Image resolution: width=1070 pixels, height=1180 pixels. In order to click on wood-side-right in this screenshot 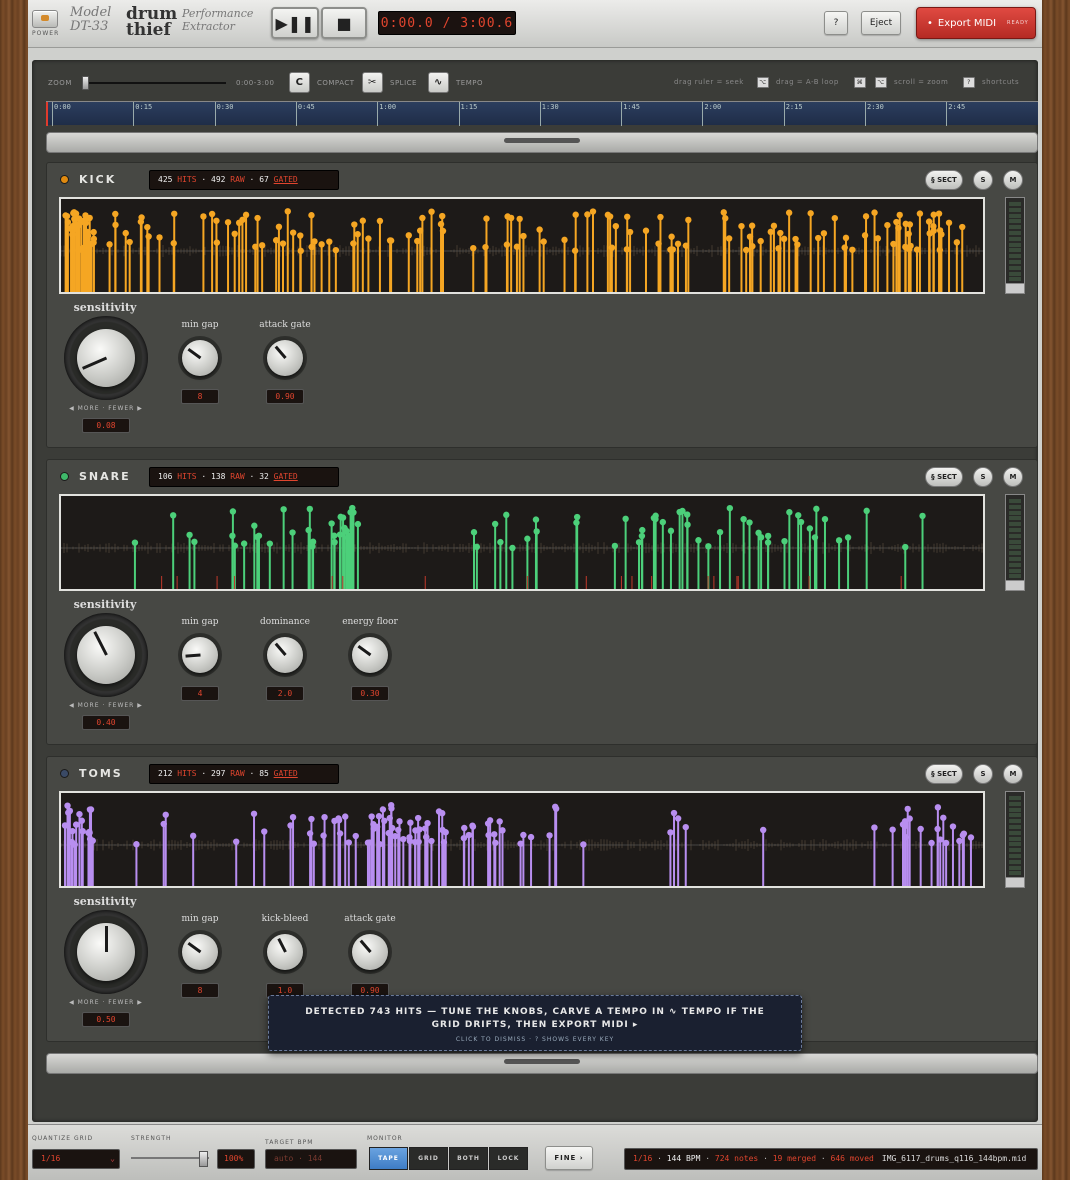, I will do `click(1056, 590)`.